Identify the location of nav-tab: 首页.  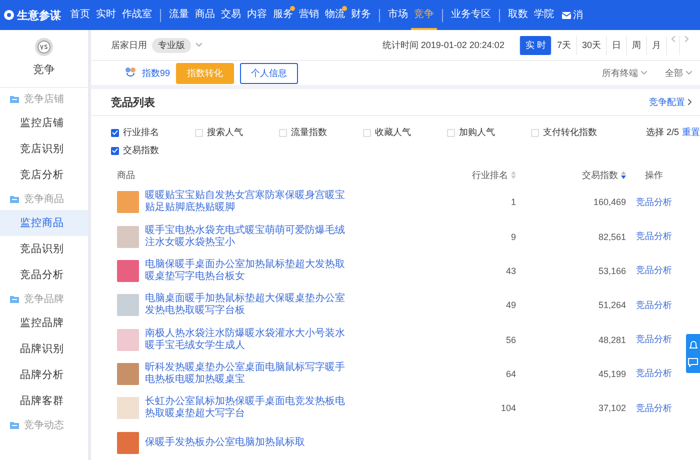
(80, 15).